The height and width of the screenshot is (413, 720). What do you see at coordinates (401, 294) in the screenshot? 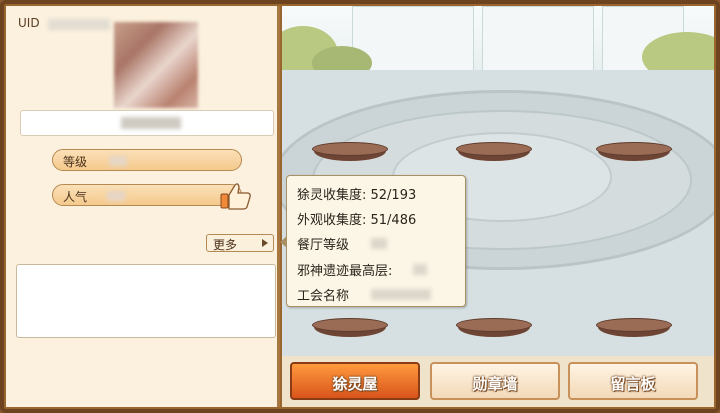
I see `guild-name-redacted` at bounding box center [401, 294].